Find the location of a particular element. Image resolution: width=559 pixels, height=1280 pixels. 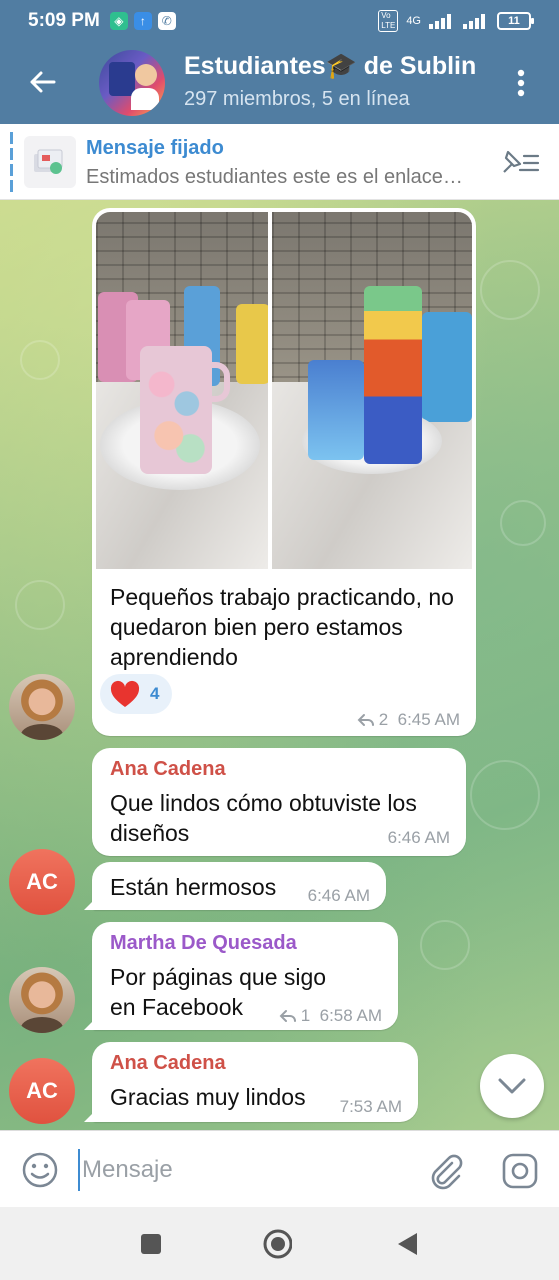

status-bar: 5:09 PM ◈ ↑ ✆ Vo LTE 4G 11 is located at coordinates (279, 21).